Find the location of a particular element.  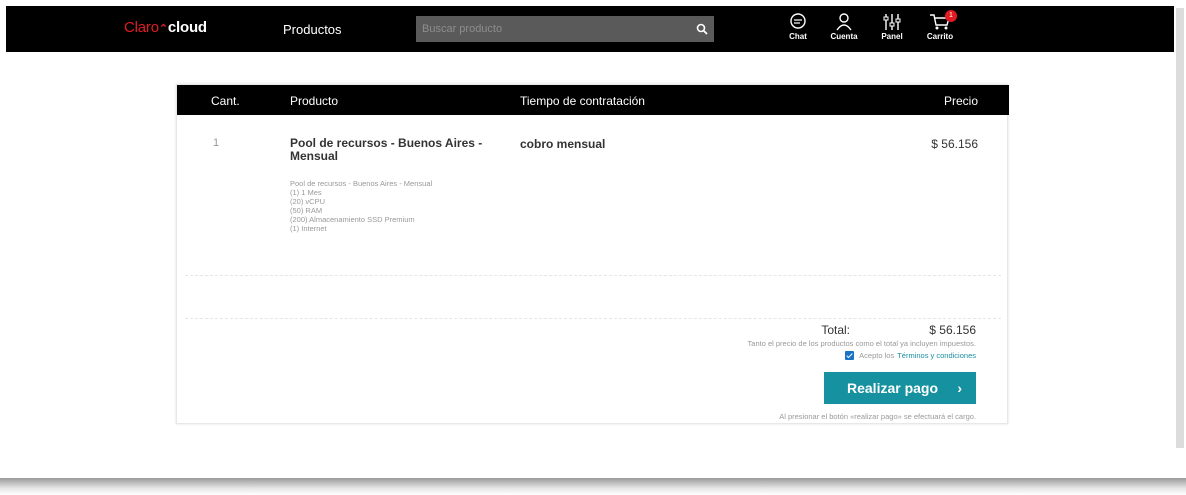

nav-panel: Panel is located at coordinates (892, 30).